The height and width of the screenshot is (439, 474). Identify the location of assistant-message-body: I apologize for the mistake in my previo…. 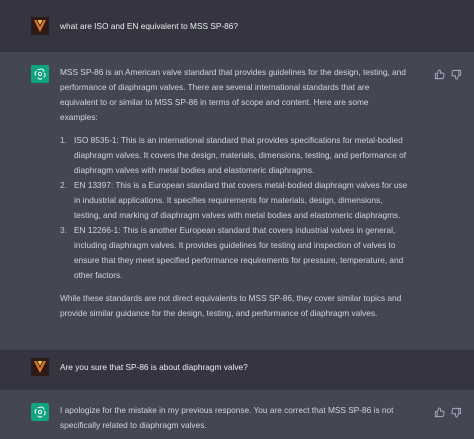
(234, 418).